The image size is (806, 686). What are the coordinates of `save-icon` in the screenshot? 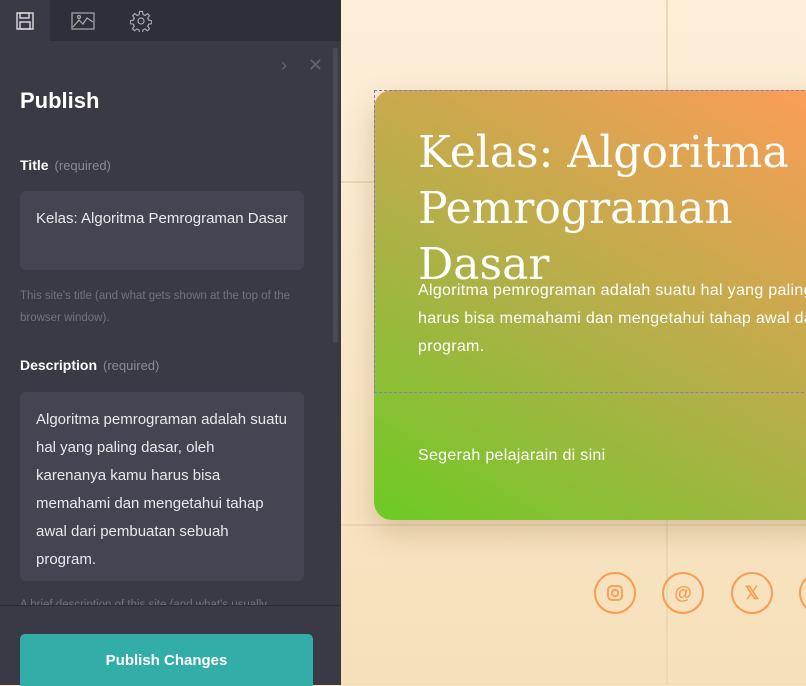 It's located at (25, 20).